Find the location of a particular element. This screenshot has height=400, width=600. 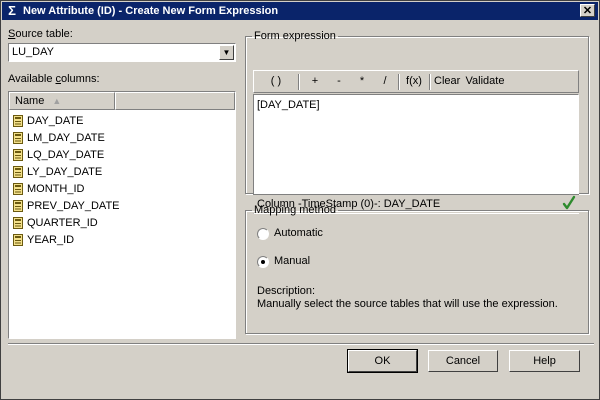

expression-text: [DAY_DATE] is located at coordinates (288, 105).